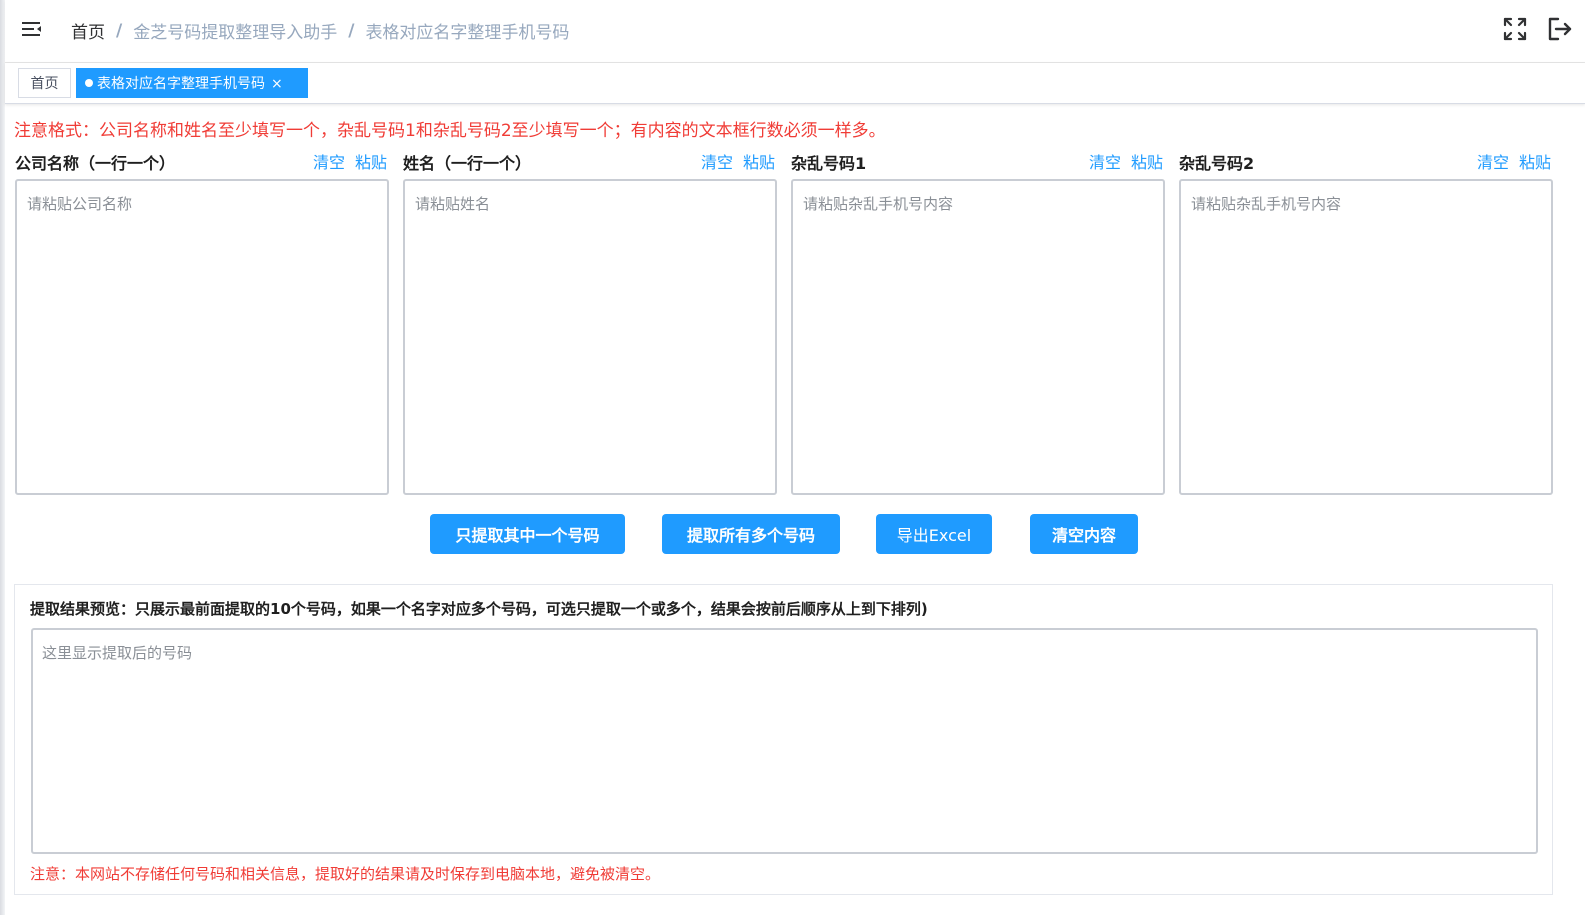 The height and width of the screenshot is (915, 1585). What do you see at coordinates (751, 534) in the screenshot?
I see `extract-all-button: 提取所有多个号码` at bounding box center [751, 534].